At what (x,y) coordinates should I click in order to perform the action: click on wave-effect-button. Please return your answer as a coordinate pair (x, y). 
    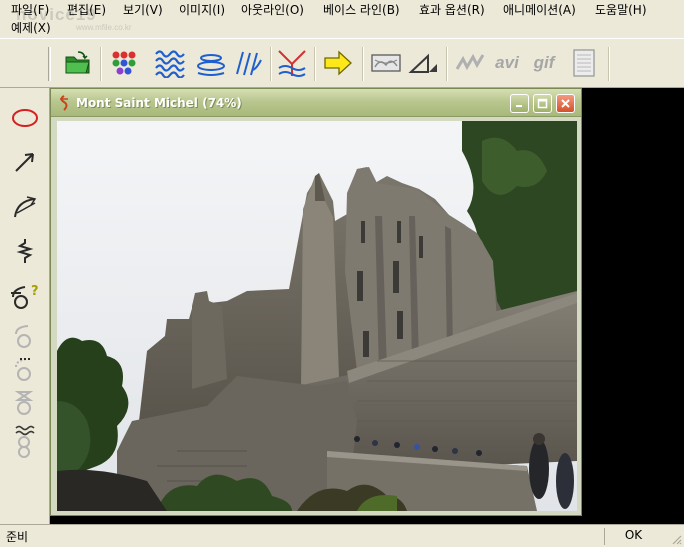
    Looking at the image, I should click on (470, 63).